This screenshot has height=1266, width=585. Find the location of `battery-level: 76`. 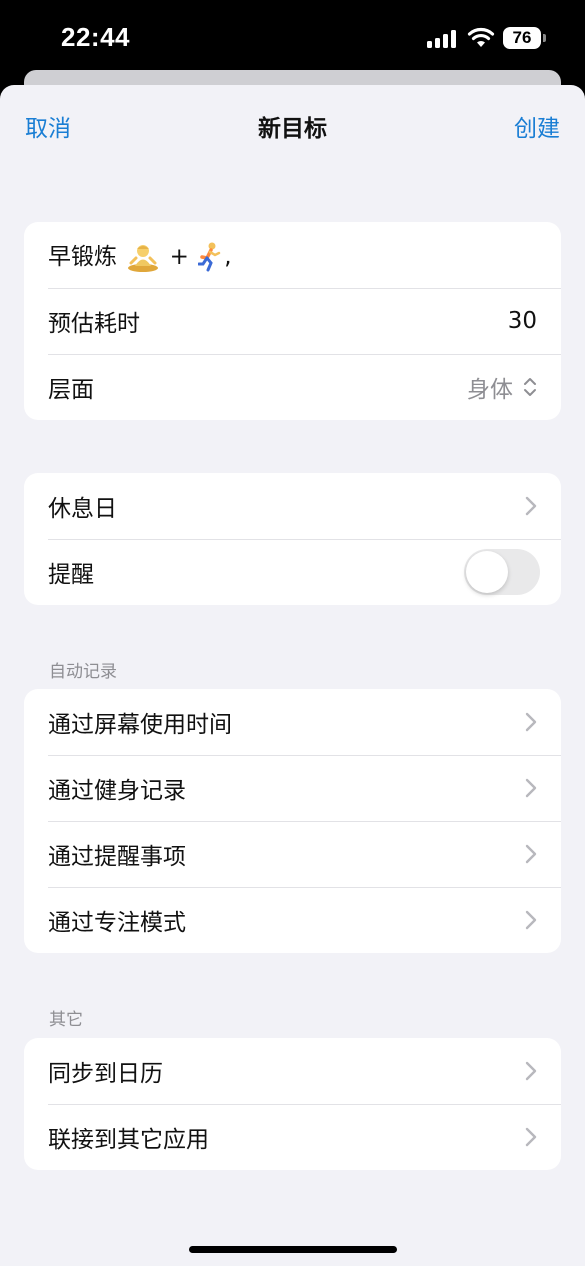

battery-level: 76 is located at coordinates (522, 37).